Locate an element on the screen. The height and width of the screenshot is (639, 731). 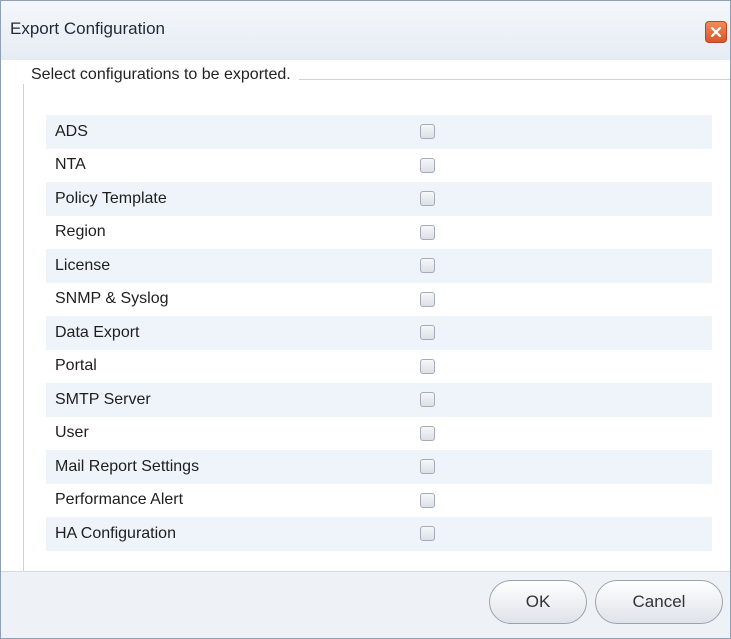
config-row-label: SNMP & Syslog is located at coordinates (112, 299).